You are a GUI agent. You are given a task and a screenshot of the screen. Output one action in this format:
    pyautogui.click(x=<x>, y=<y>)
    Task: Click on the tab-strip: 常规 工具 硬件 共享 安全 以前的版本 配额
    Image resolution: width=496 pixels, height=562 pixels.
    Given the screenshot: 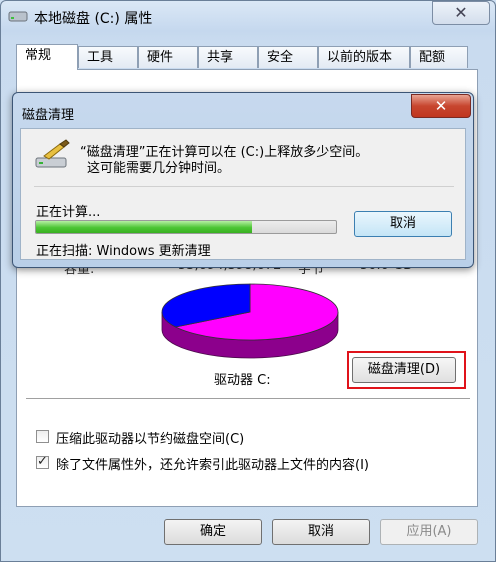 What is the action you would take?
    pyautogui.click(x=247, y=57)
    